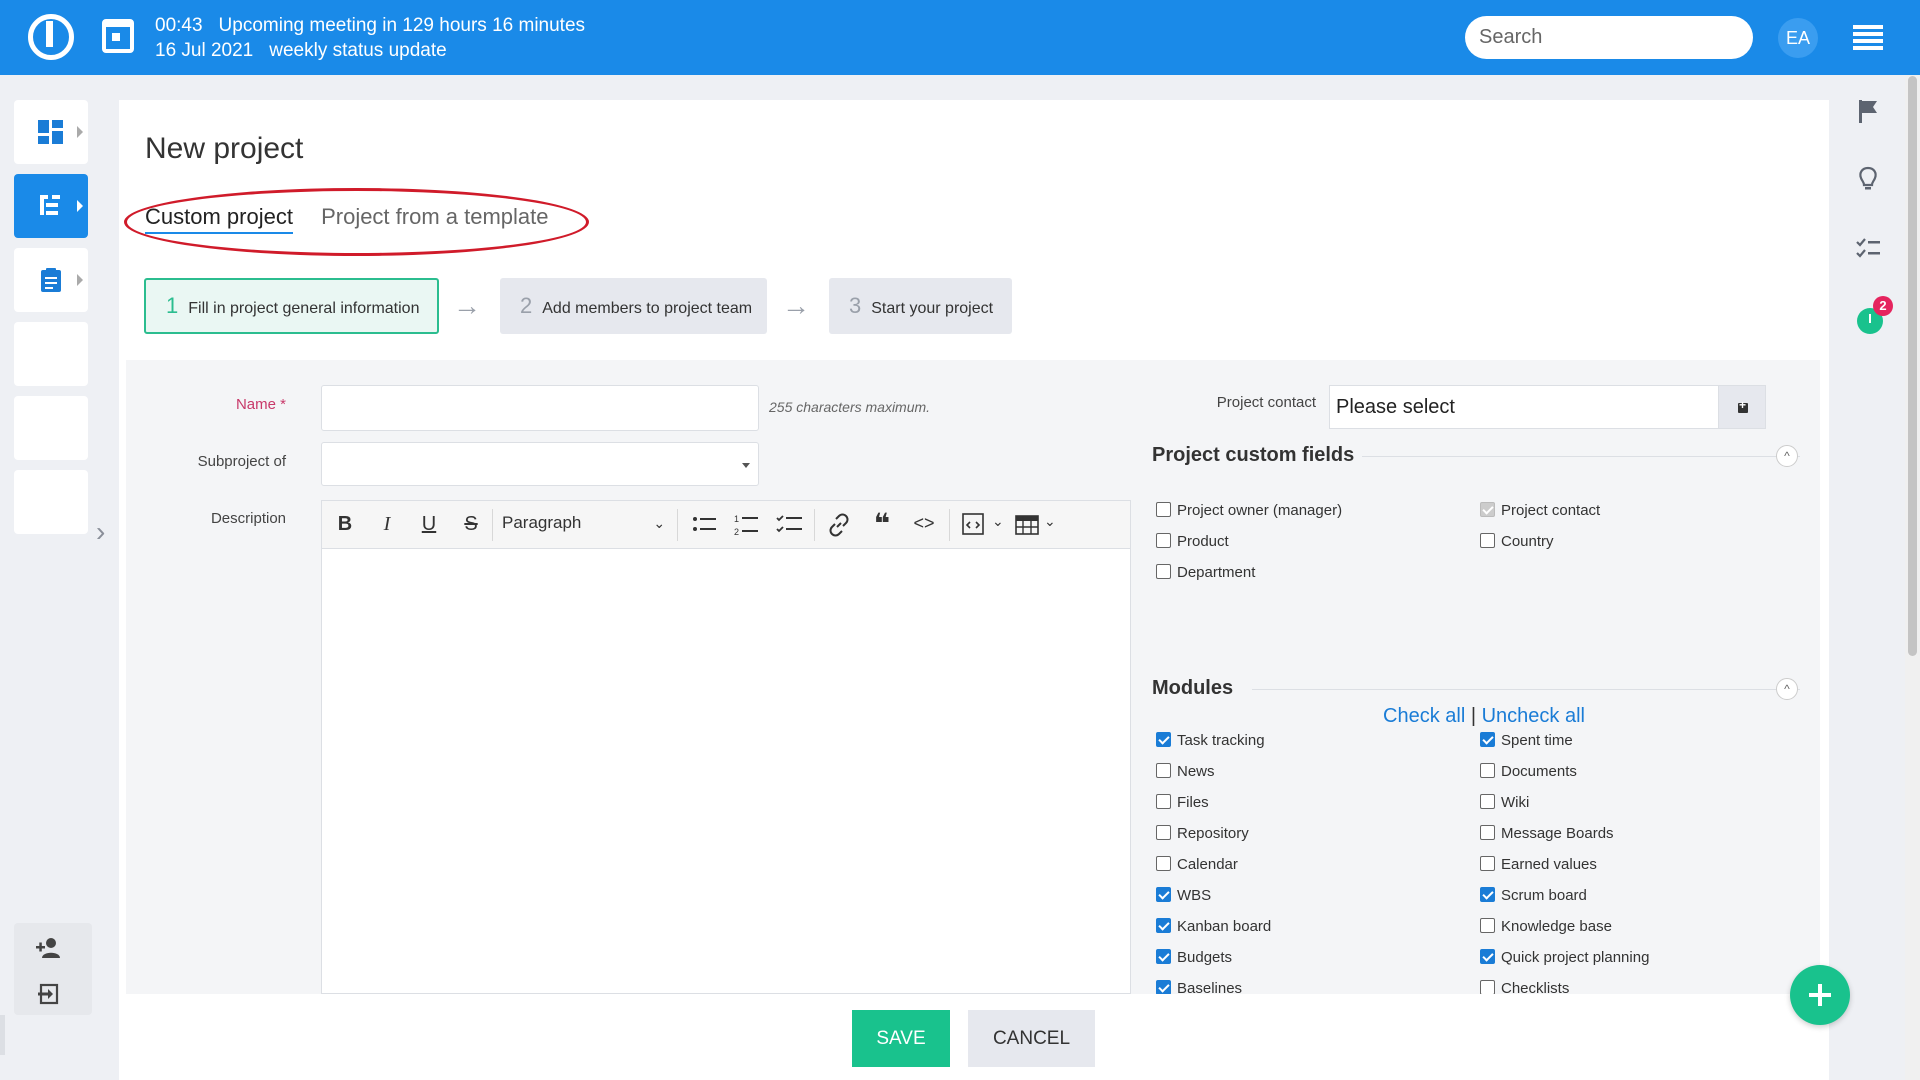  Describe the element at coordinates (540, 464) in the screenshot. I see `subproject-select` at that location.